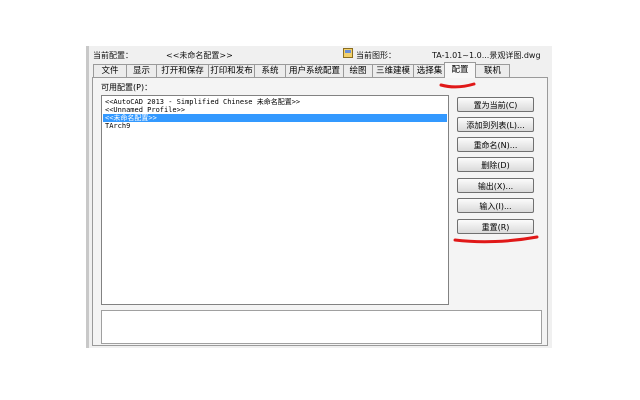  What do you see at coordinates (231, 70) in the screenshot?
I see `tab-plot-publish: 打印和发布` at bounding box center [231, 70].